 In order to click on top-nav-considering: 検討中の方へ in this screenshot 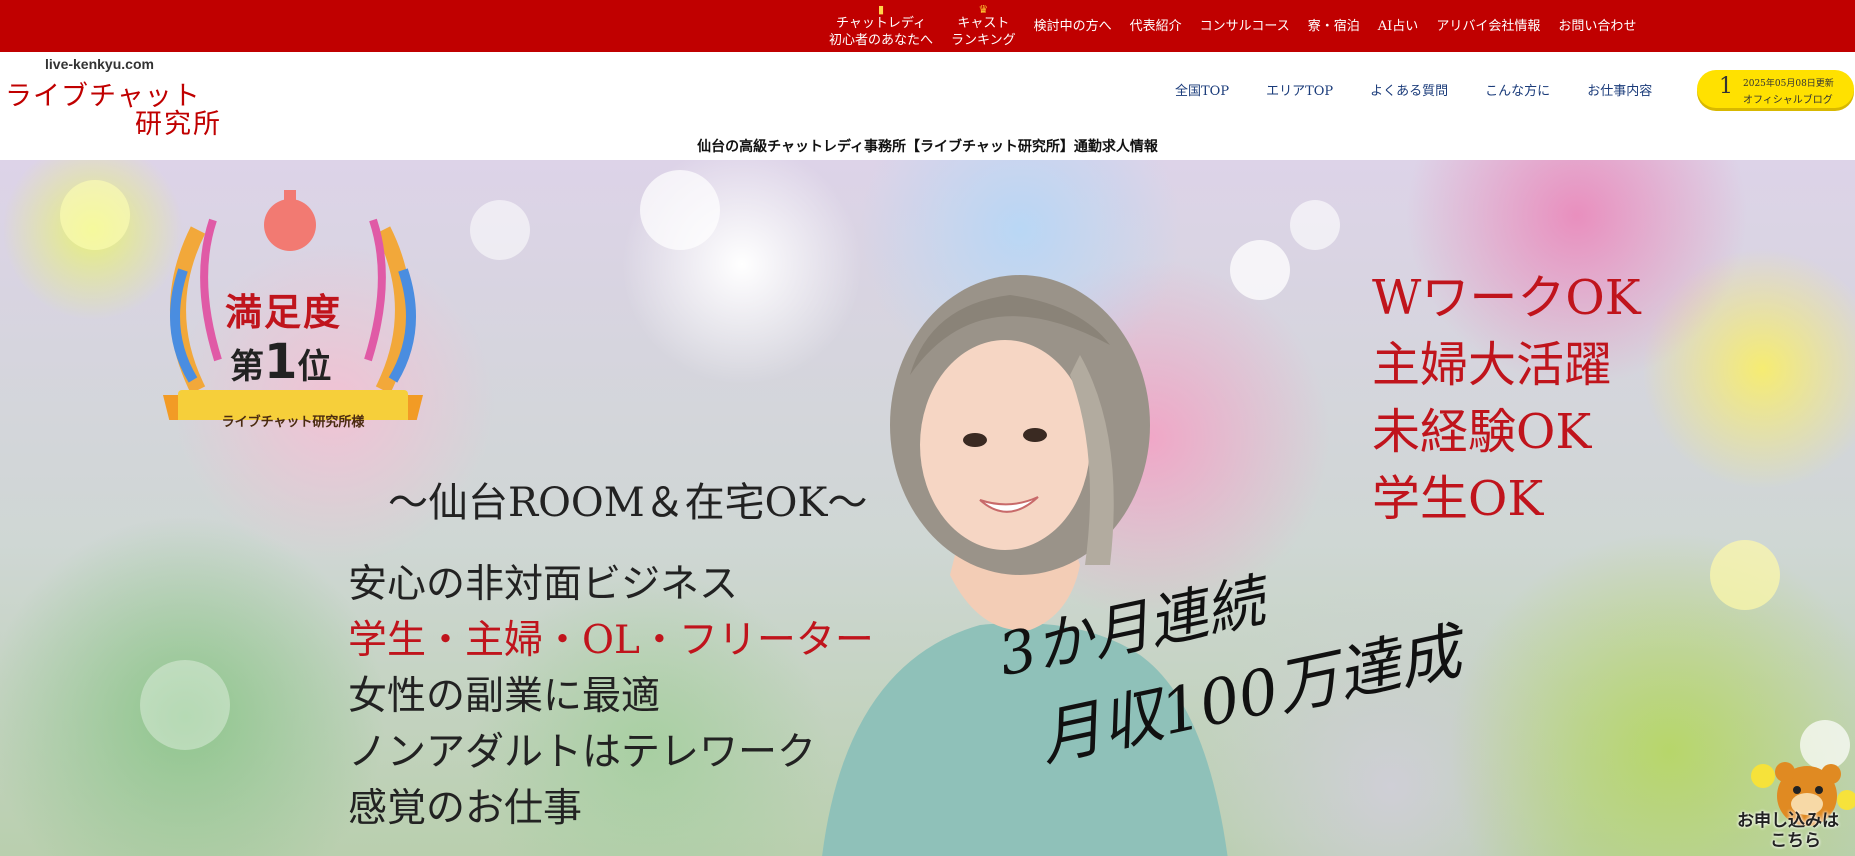, I will do `click(1073, 26)`.